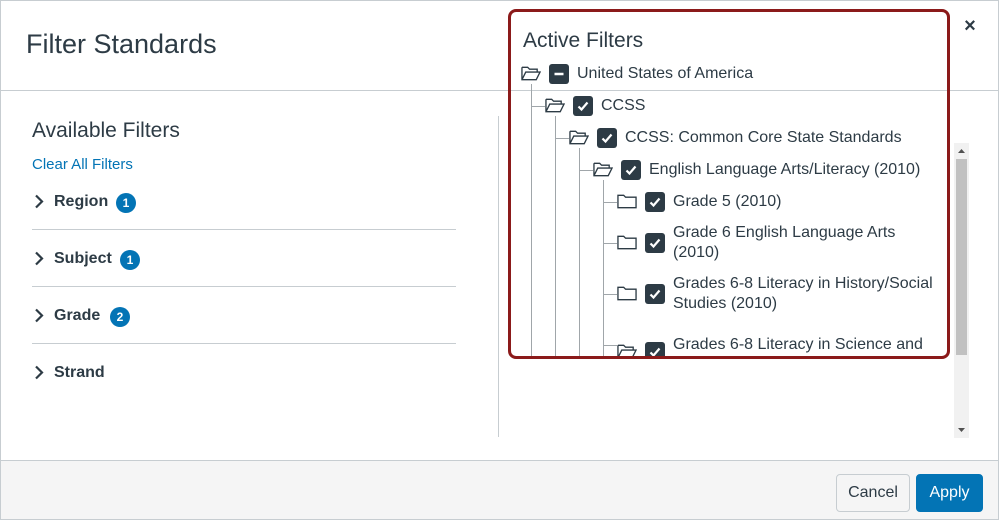 This screenshot has height=520, width=999. Describe the element at coordinates (803, 283) in the screenshot. I see `tree-node-label-line1: Grades 6-8 Literacy in History/Social` at that location.